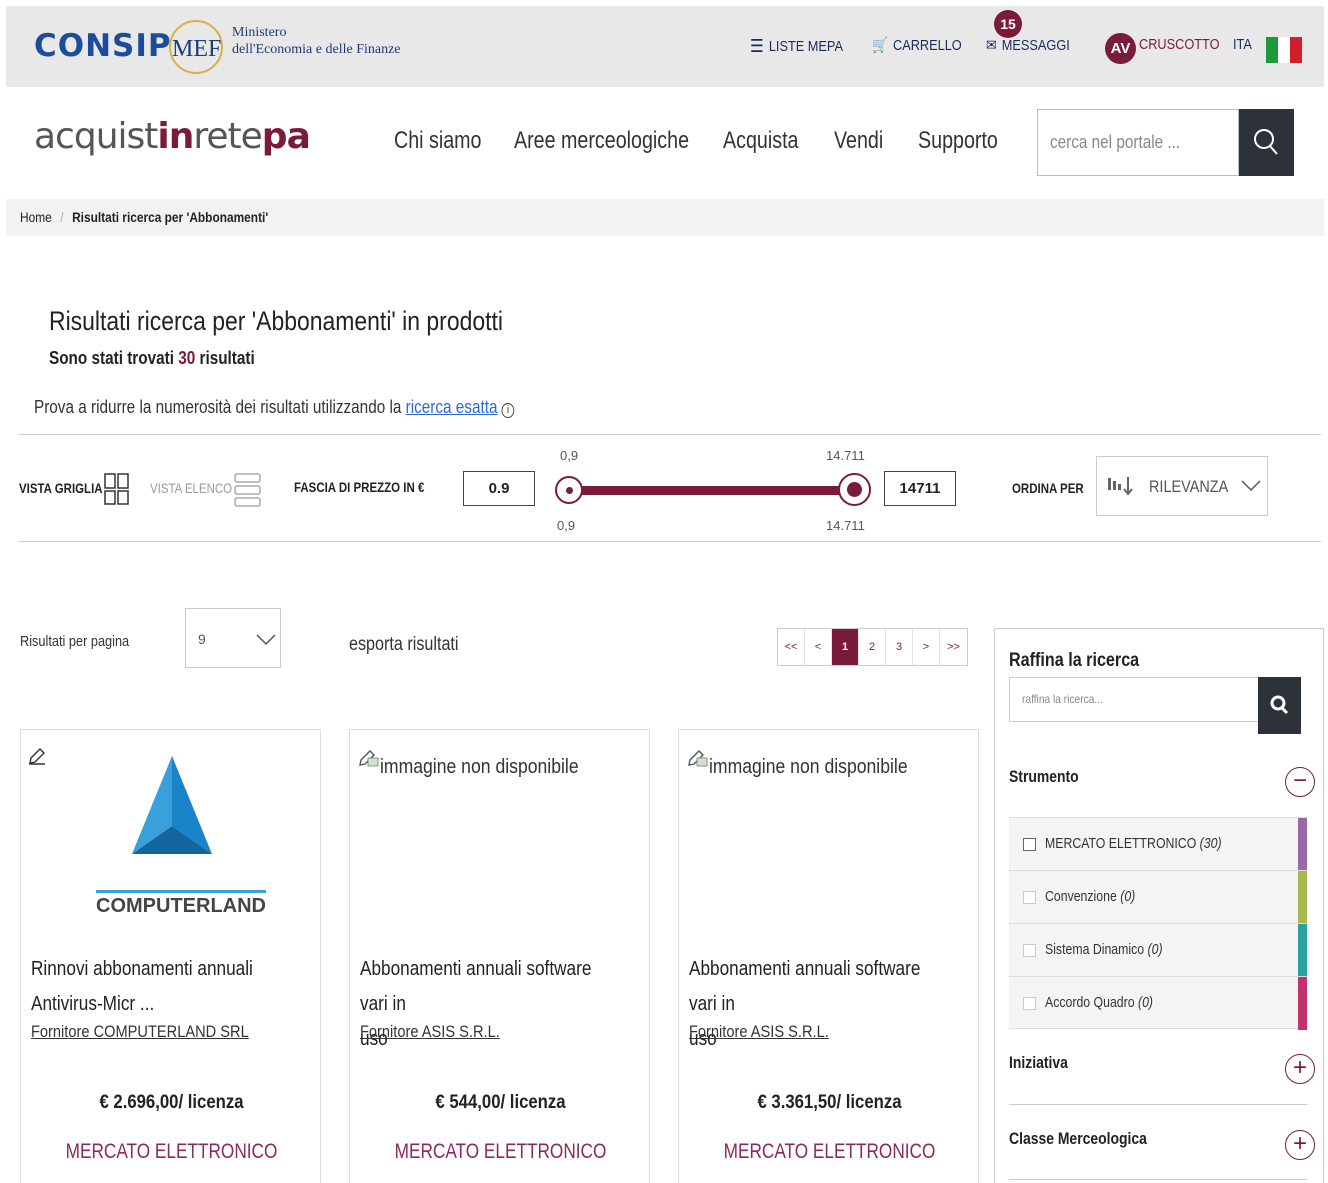 Image resolution: width=1328 pixels, height=1183 pixels. What do you see at coordinates (958, 141) in the screenshot?
I see `nav-supporto: Supporto` at bounding box center [958, 141].